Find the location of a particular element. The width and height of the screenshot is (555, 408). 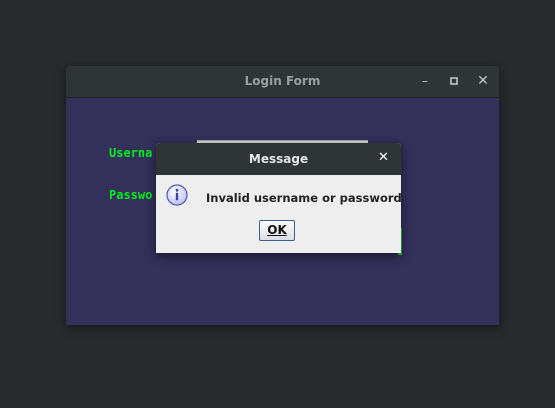

info-icon is located at coordinates (177, 195).